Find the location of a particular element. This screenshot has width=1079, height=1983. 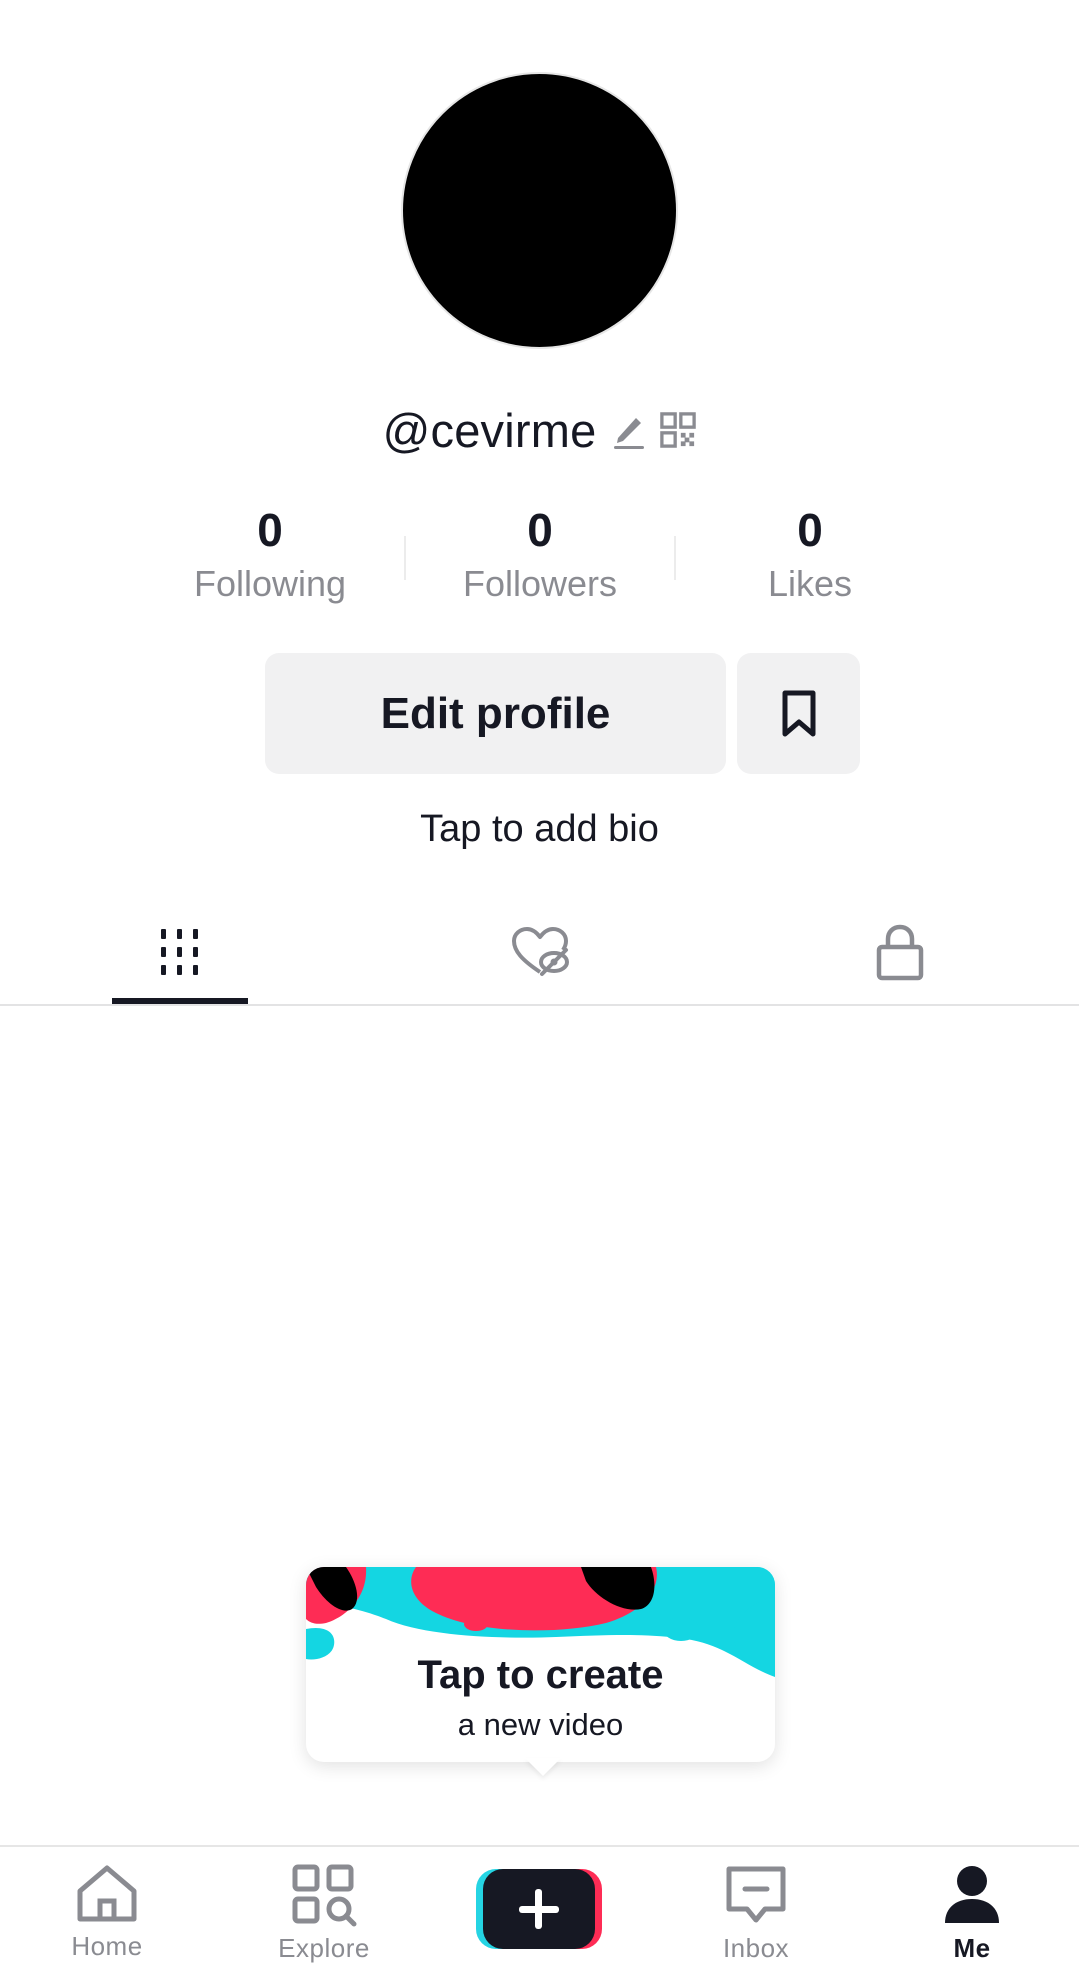

nav-home: Home is located at coordinates (107, 1922).